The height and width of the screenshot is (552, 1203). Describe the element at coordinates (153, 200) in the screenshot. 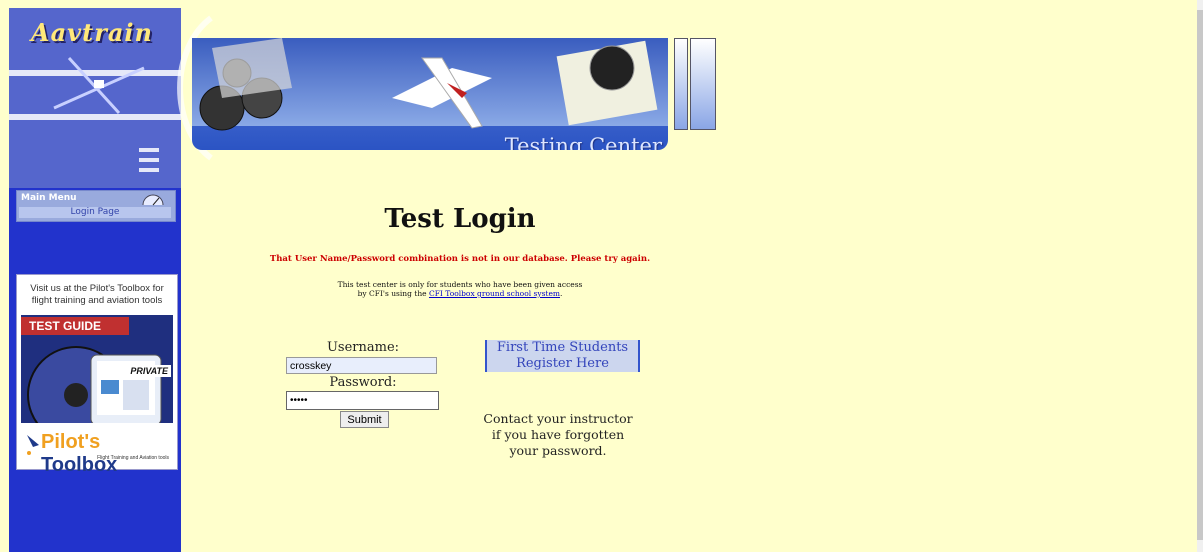

I see `gauge-icon` at that location.